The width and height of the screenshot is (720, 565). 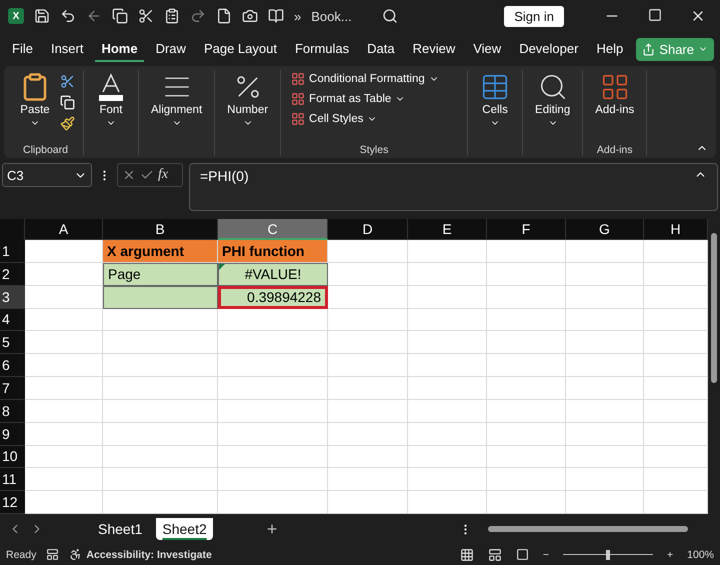 What do you see at coordinates (111, 87) in the screenshot?
I see `font-letter-icon` at bounding box center [111, 87].